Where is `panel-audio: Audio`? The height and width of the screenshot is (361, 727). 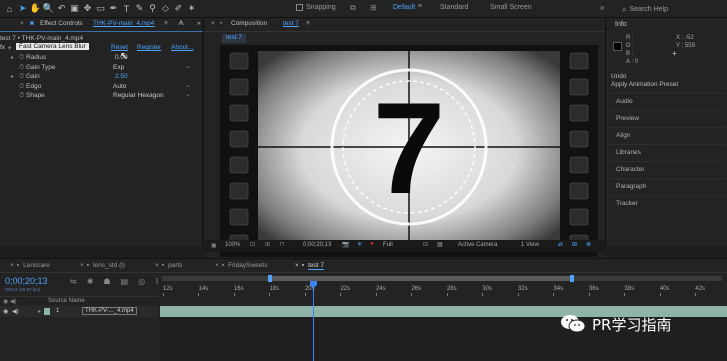
panel-audio: Audio is located at coordinates (667, 101).